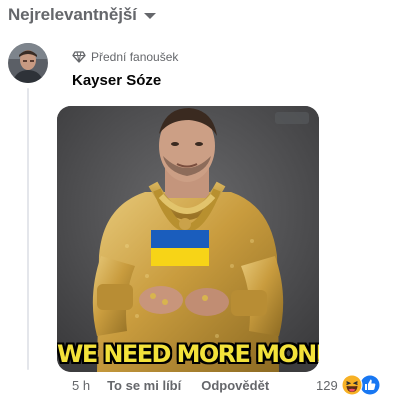 The width and height of the screenshot is (419, 403). I want to click on haha-reaction-icon, so click(352, 385).